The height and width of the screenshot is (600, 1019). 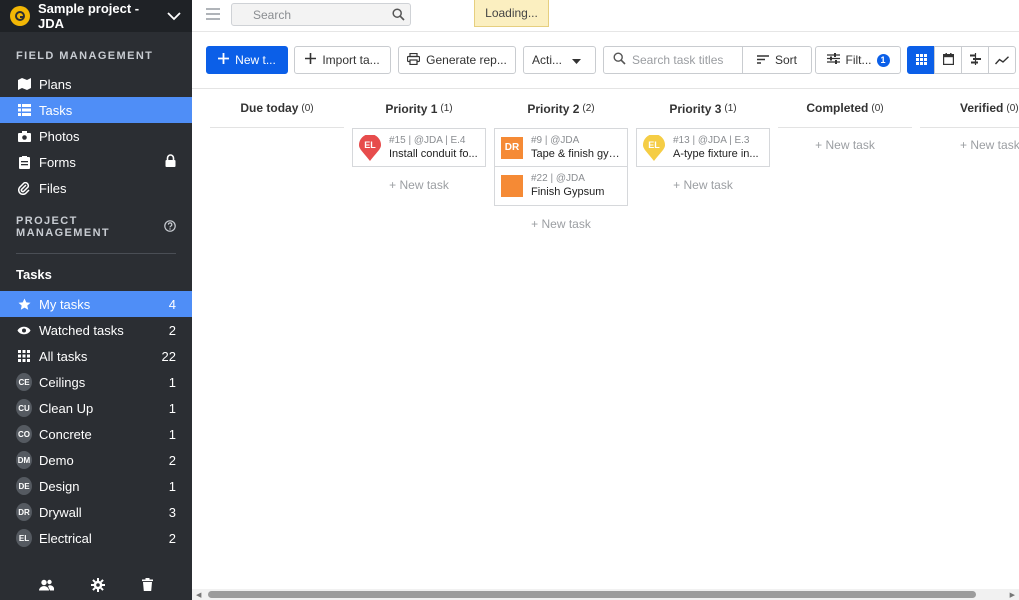 What do you see at coordinates (269, 108) in the screenshot?
I see `column-title: Due today` at bounding box center [269, 108].